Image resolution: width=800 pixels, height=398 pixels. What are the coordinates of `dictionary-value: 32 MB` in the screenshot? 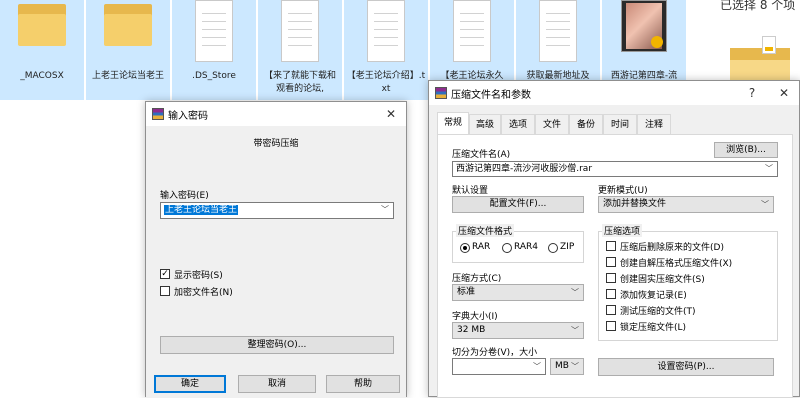 It's located at (471, 330).